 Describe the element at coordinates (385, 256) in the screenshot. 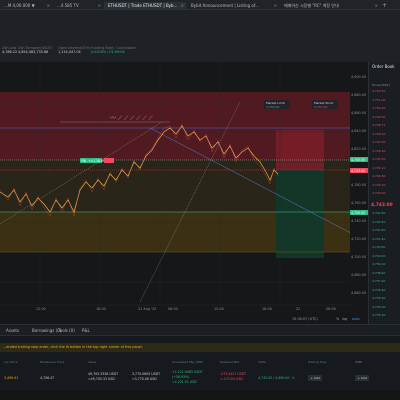

I see `order-book-bid-row: 4,740.00` at that location.